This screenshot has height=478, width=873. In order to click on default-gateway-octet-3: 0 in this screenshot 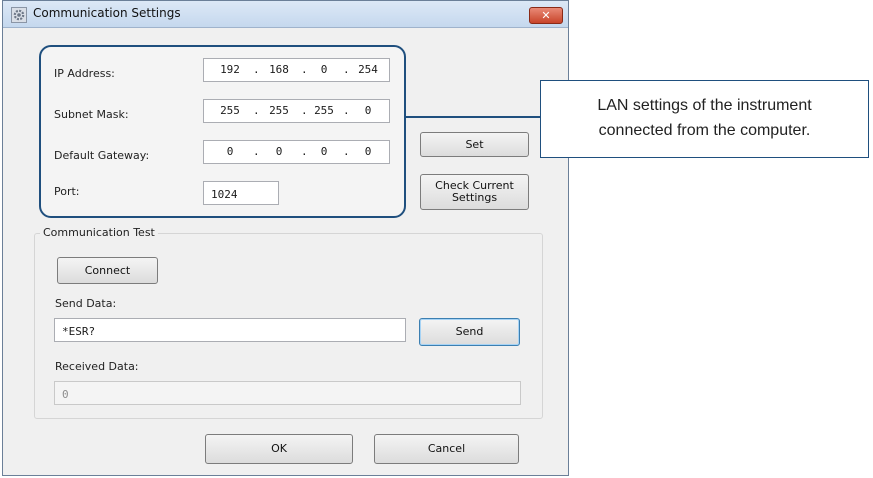, I will do `click(324, 151)`.